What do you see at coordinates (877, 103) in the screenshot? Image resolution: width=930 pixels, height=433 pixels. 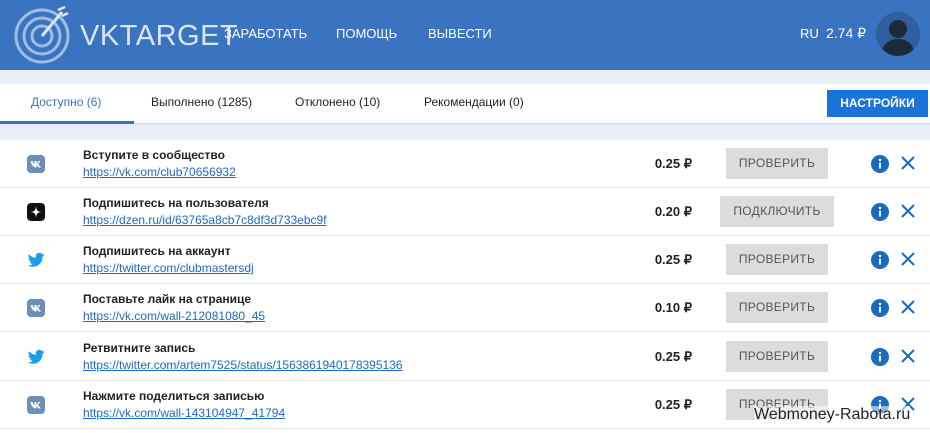 I see `settings-button: НАСТРОЙКИ` at bounding box center [877, 103].